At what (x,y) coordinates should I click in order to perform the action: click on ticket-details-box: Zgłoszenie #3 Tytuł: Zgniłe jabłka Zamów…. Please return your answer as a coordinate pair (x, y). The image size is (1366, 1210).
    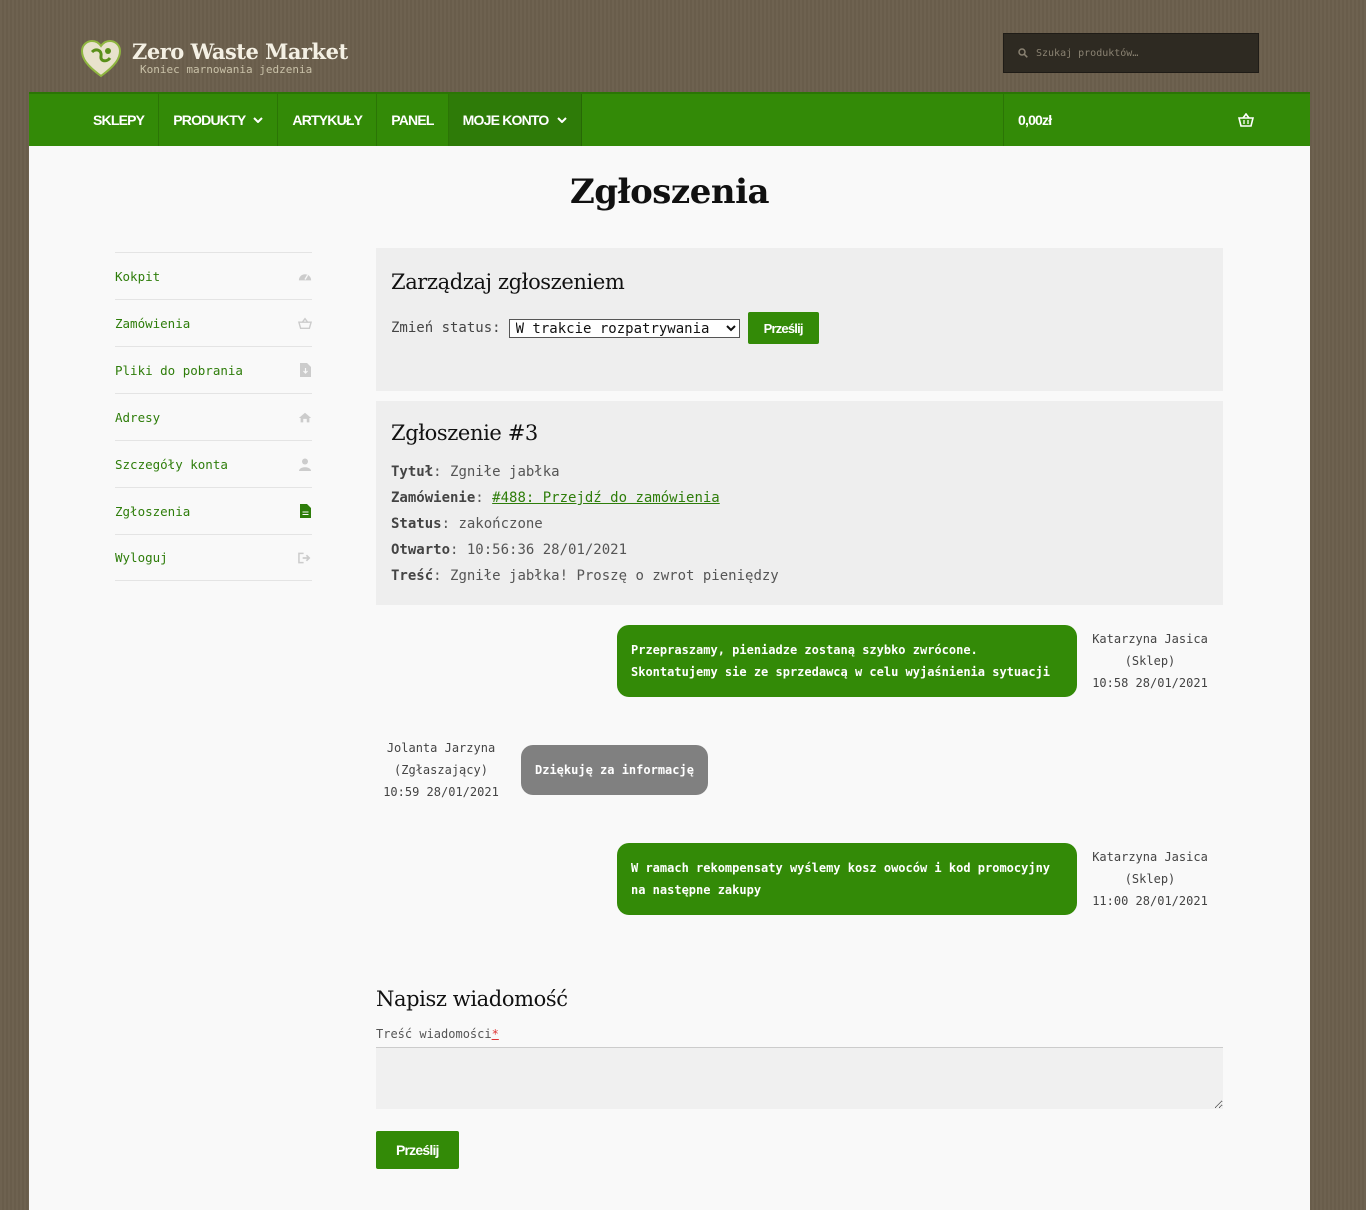
    Looking at the image, I should click on (799, 503).